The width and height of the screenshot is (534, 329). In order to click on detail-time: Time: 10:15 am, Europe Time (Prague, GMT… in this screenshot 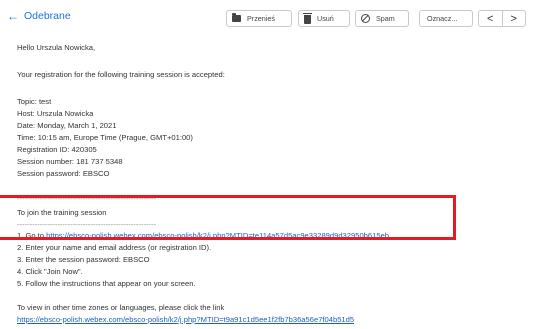, I will do `click(105, 137)`.